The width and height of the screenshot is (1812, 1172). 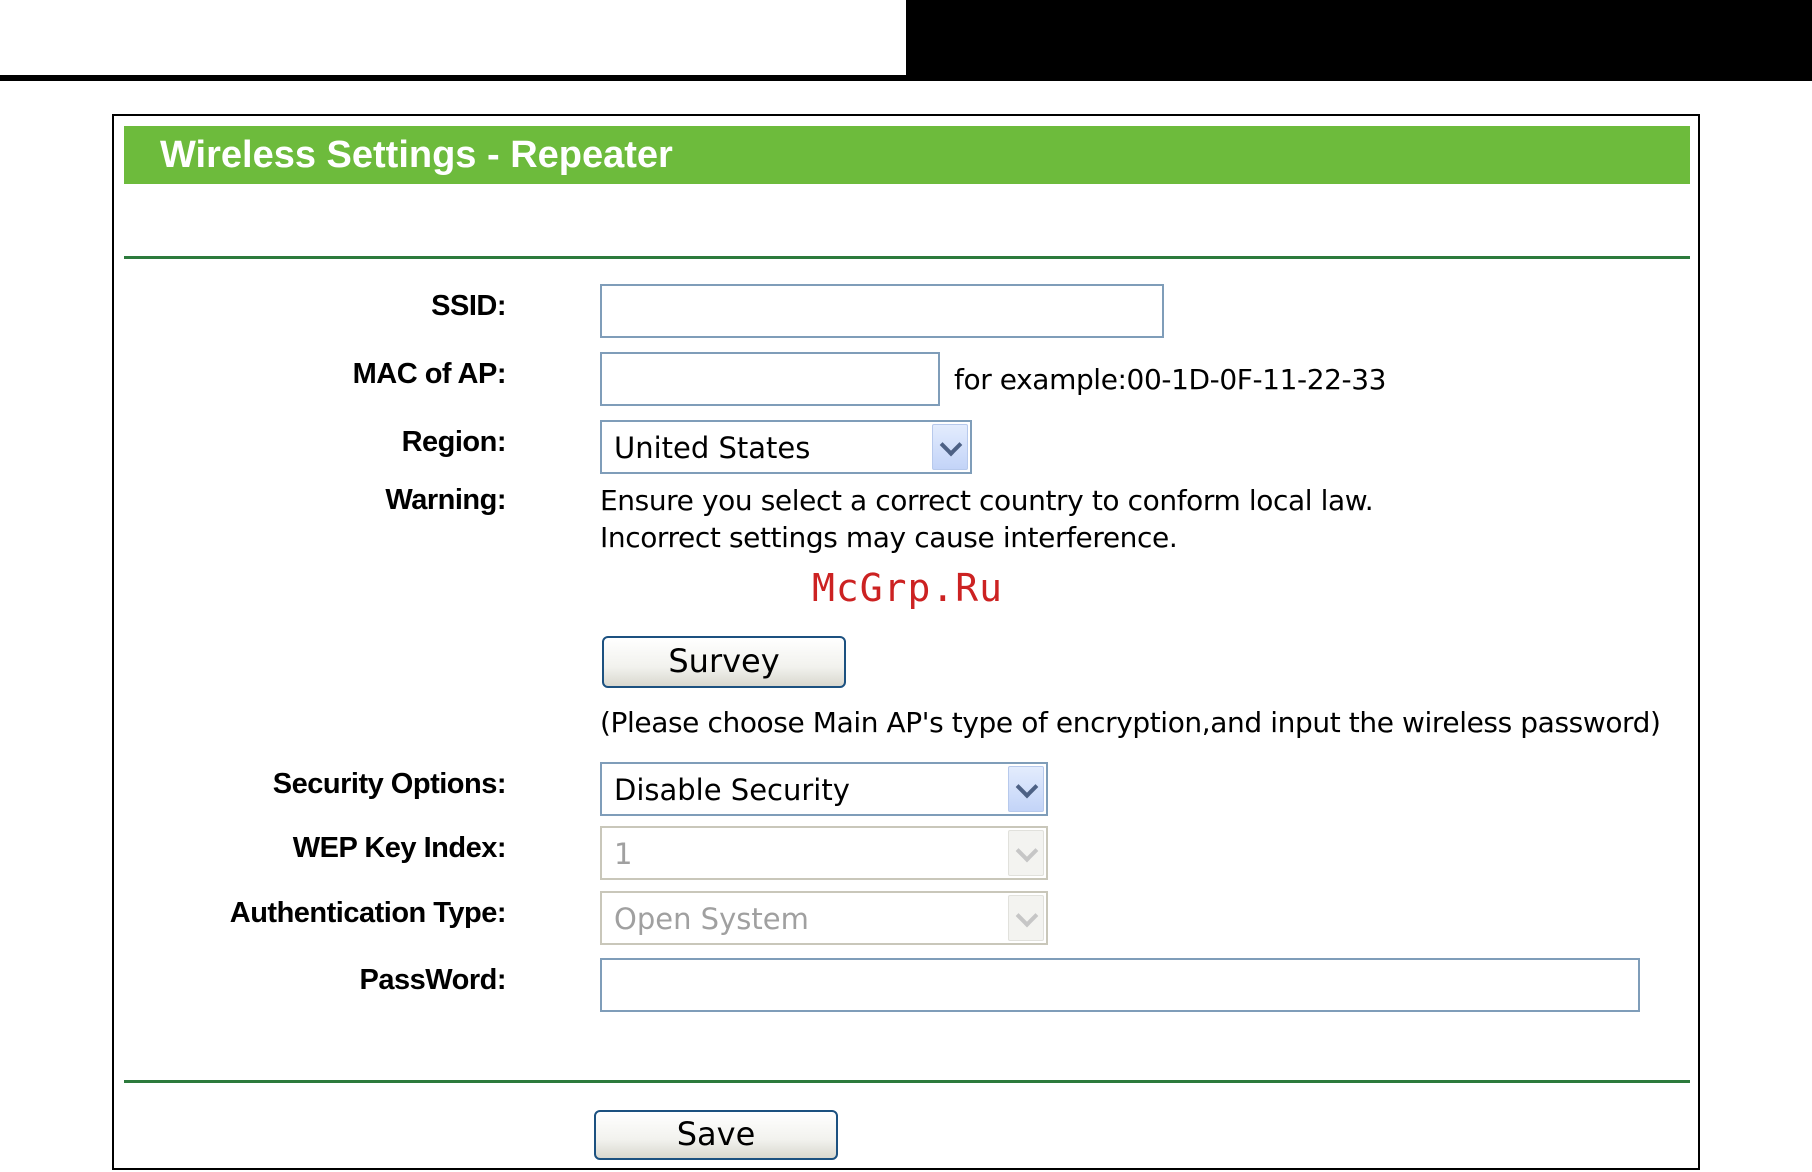 I want to click on mac-example-hint: for example:00-1D-0F-11-22-33, so click(x=1170, y=379).